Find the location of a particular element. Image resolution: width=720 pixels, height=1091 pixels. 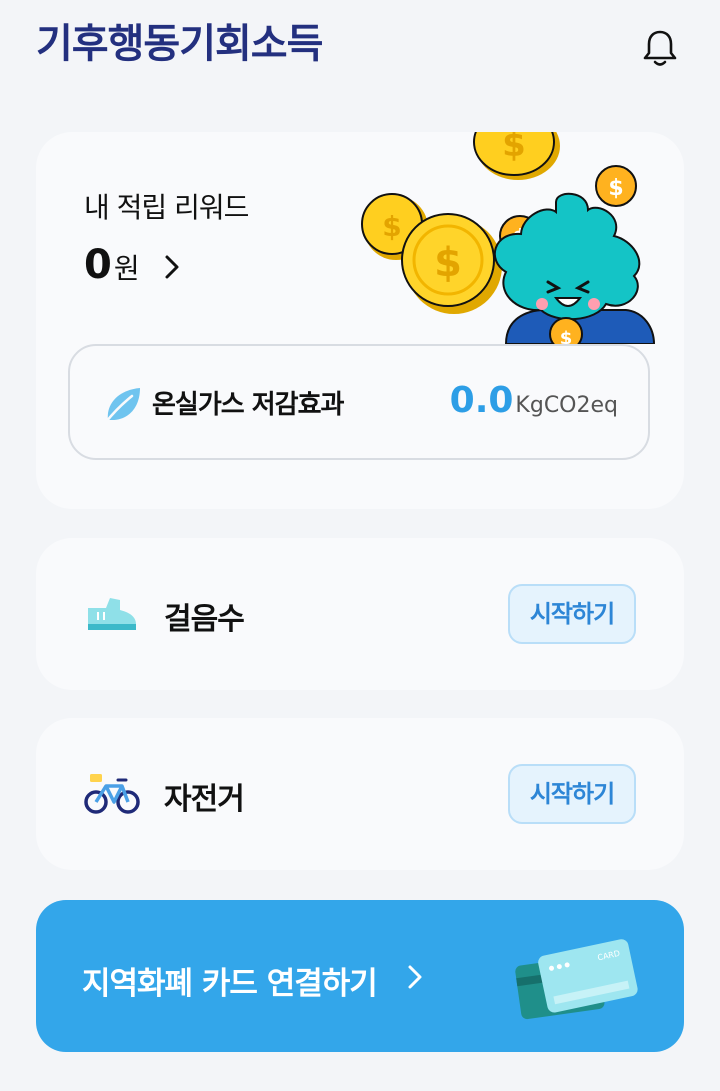

mascot-coins-illustration: $ $ $ $ $ is located at coordinates (508, 238).